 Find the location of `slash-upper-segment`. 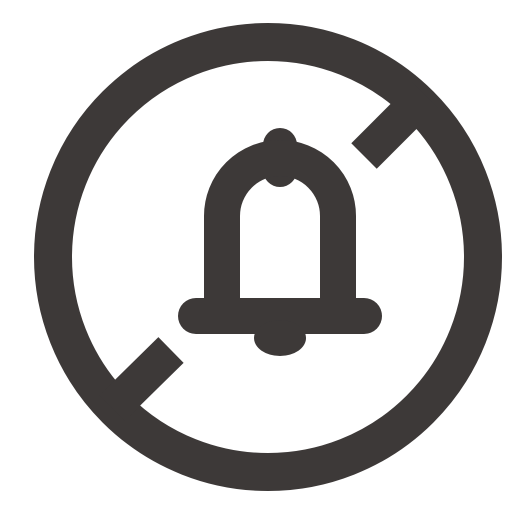

slash-upper-segment is located at coordinates (394, 125).